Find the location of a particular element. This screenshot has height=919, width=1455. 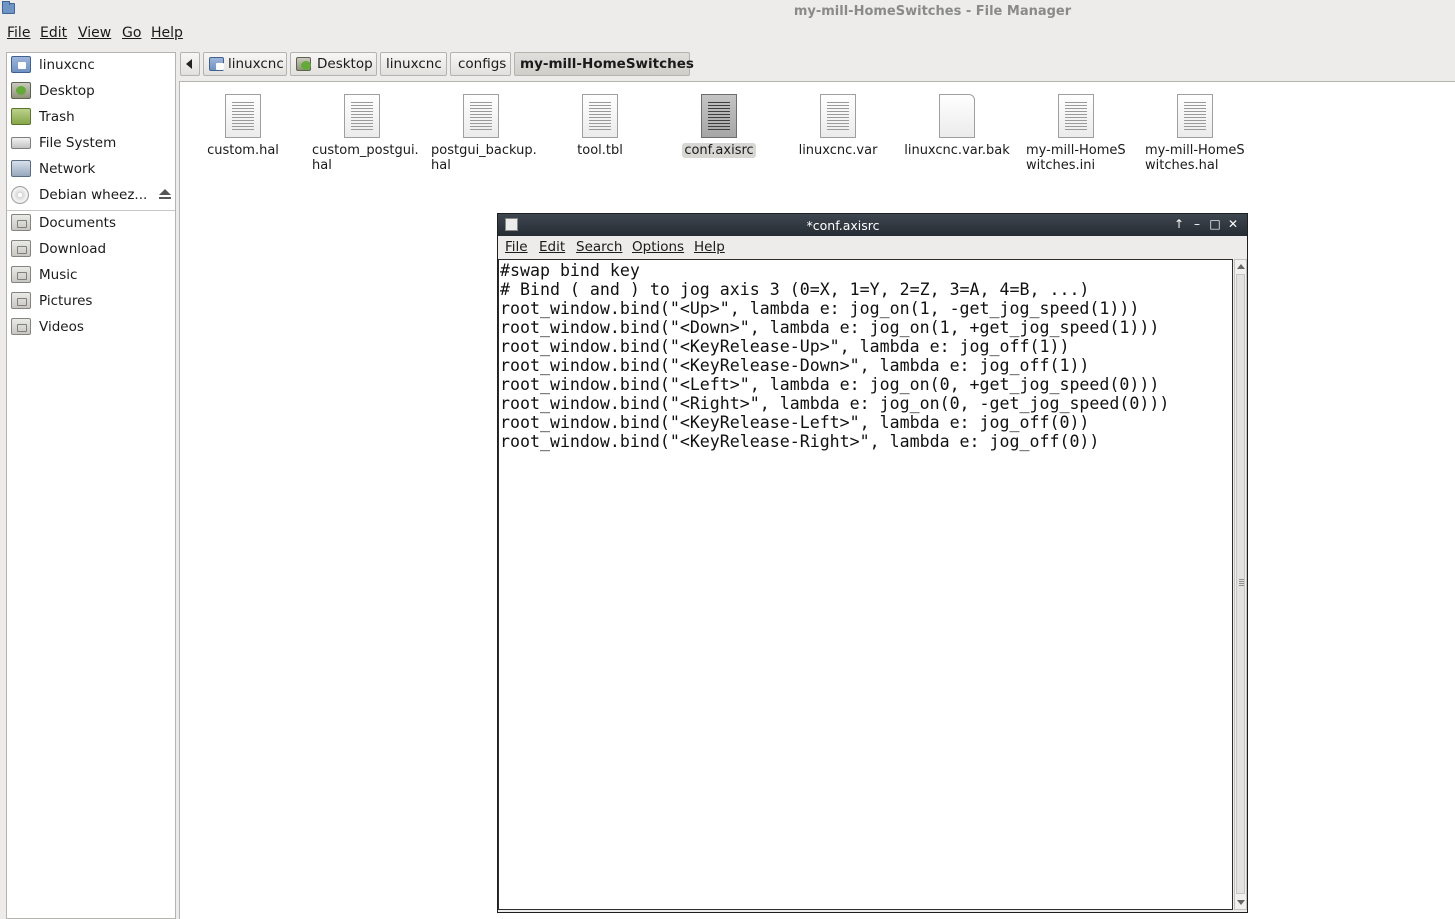

crumb-desktop: Desktop is located at coordinates (333, 64).